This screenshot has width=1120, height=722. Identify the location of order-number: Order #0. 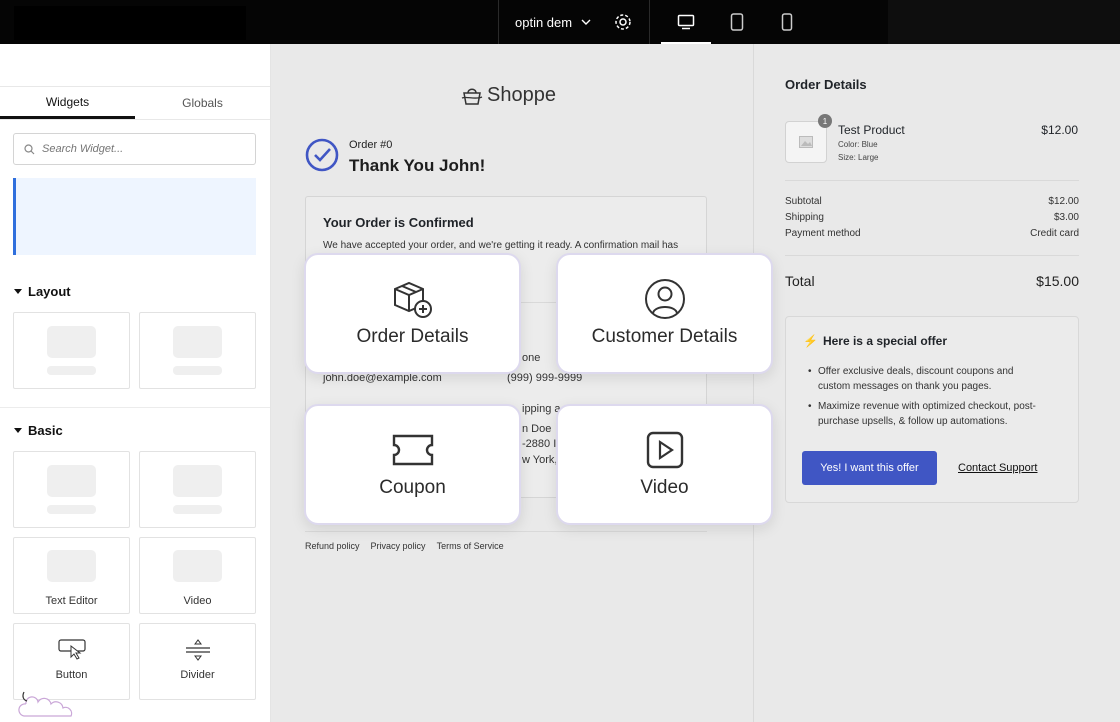
(371, 145).